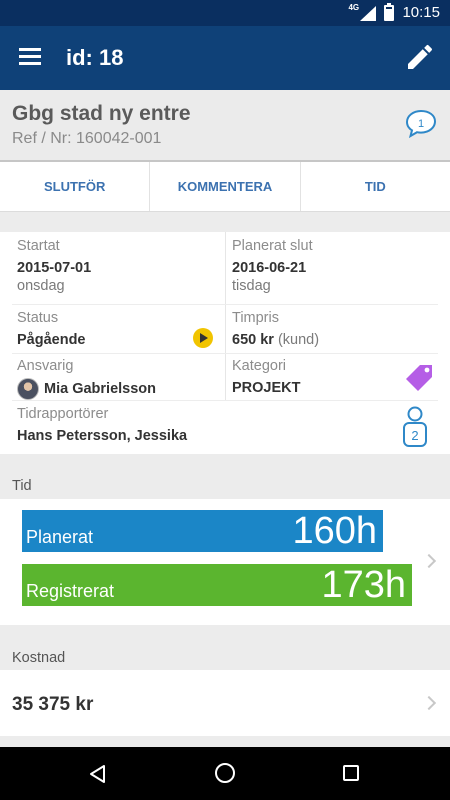 The image size is (450, 800). I want to click on registered-label: Registrerat, so click(70, 591).